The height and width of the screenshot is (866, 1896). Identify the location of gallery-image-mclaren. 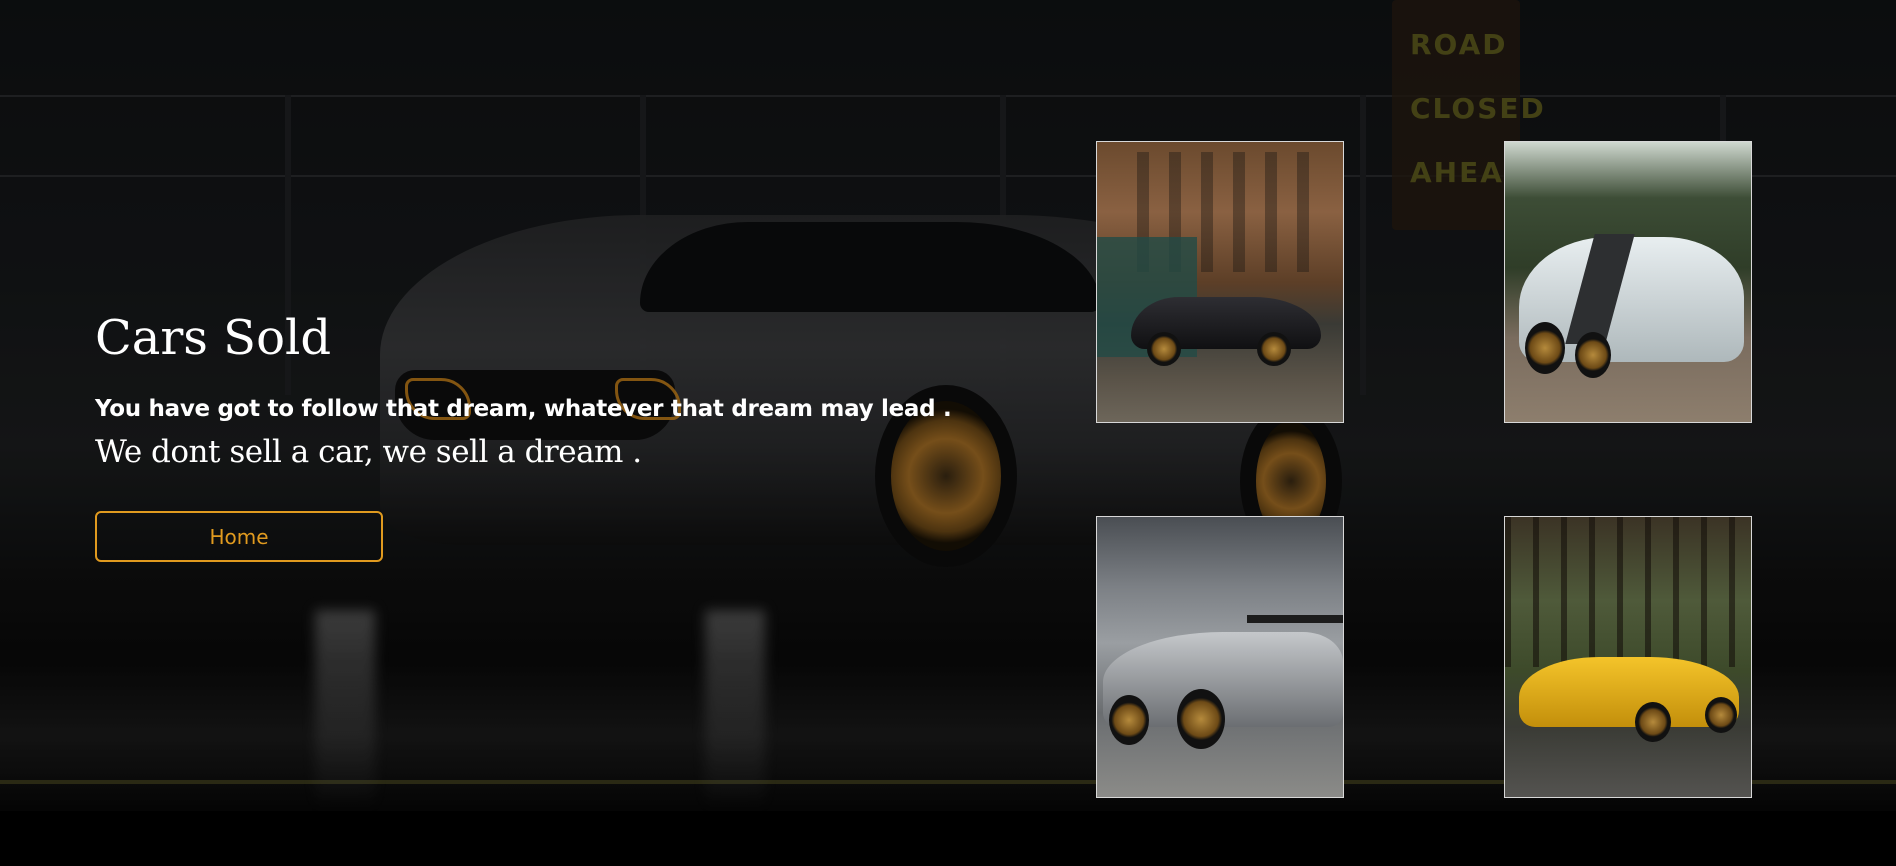
(1628, 657).